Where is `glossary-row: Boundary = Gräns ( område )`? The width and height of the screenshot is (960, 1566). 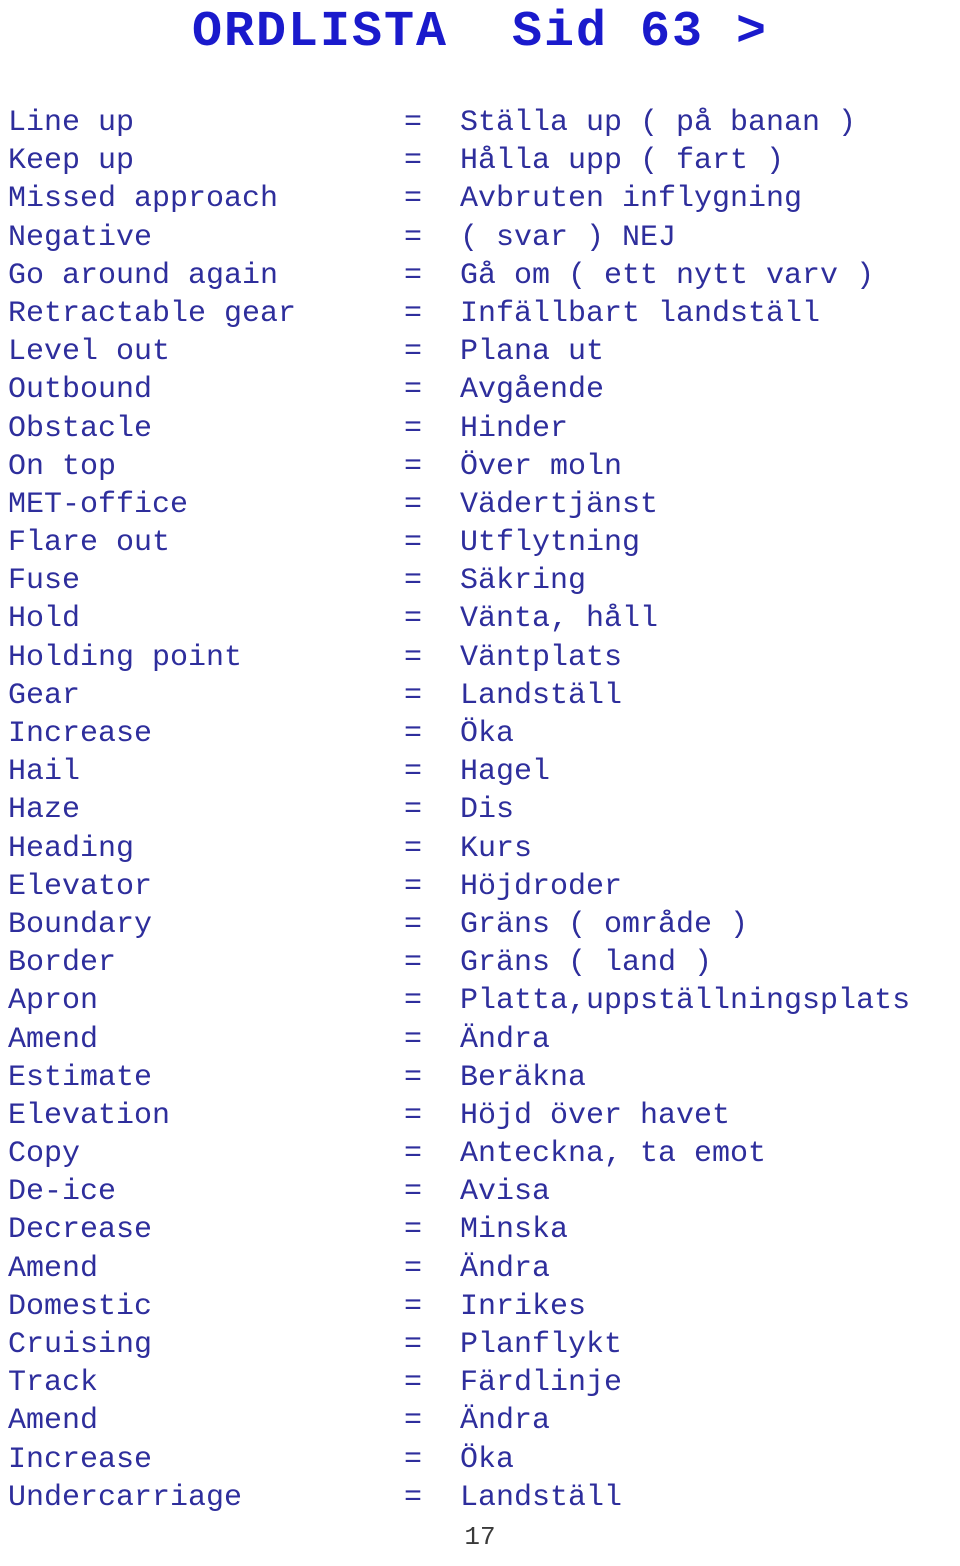 glossary-row: Boundary = Gräns ( område ) is located at coordinates (484, 925).